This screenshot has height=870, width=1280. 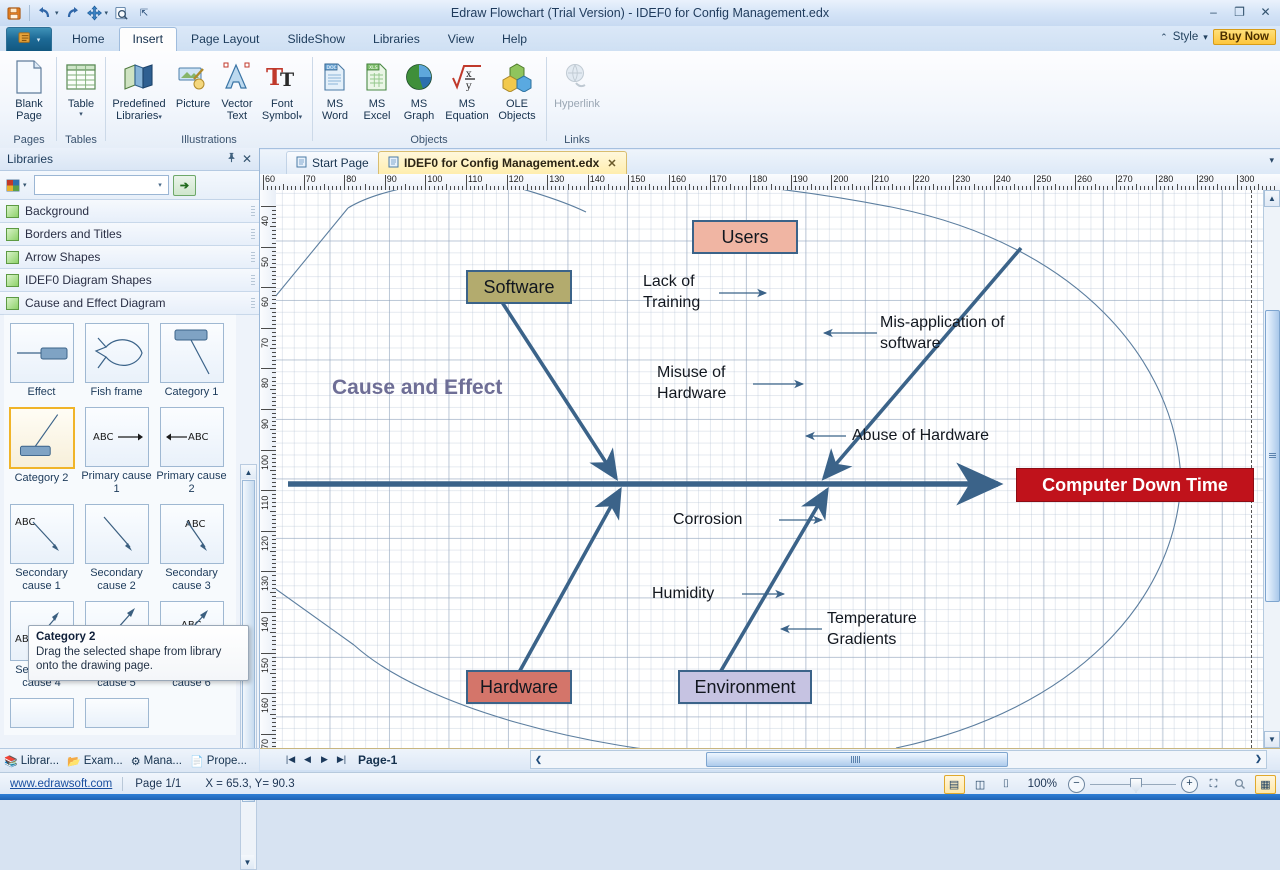 I want to click on zoom-slider-track, so click(x=1133, y=785).